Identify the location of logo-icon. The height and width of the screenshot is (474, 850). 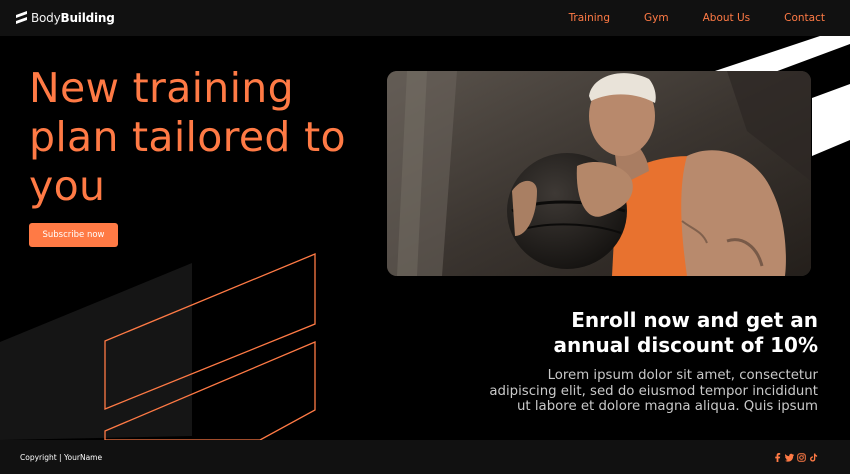
(21, 17).